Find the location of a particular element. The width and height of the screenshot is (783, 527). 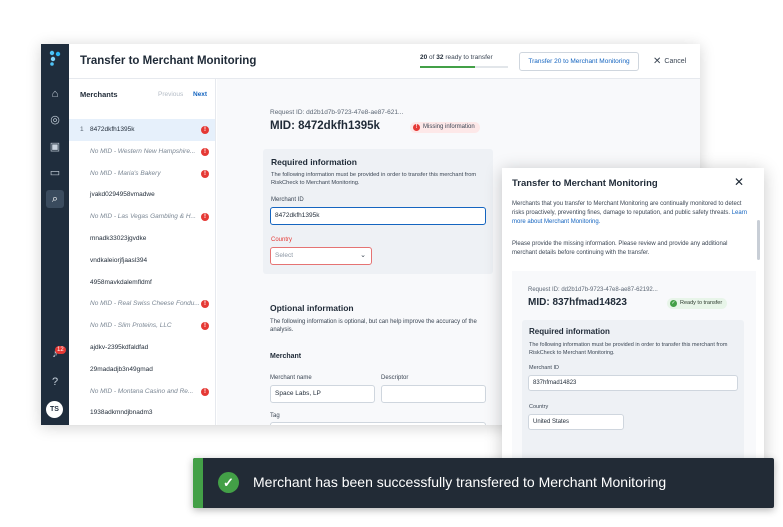

descriptor-label: Descriptor is located at coordinates (395, 378).